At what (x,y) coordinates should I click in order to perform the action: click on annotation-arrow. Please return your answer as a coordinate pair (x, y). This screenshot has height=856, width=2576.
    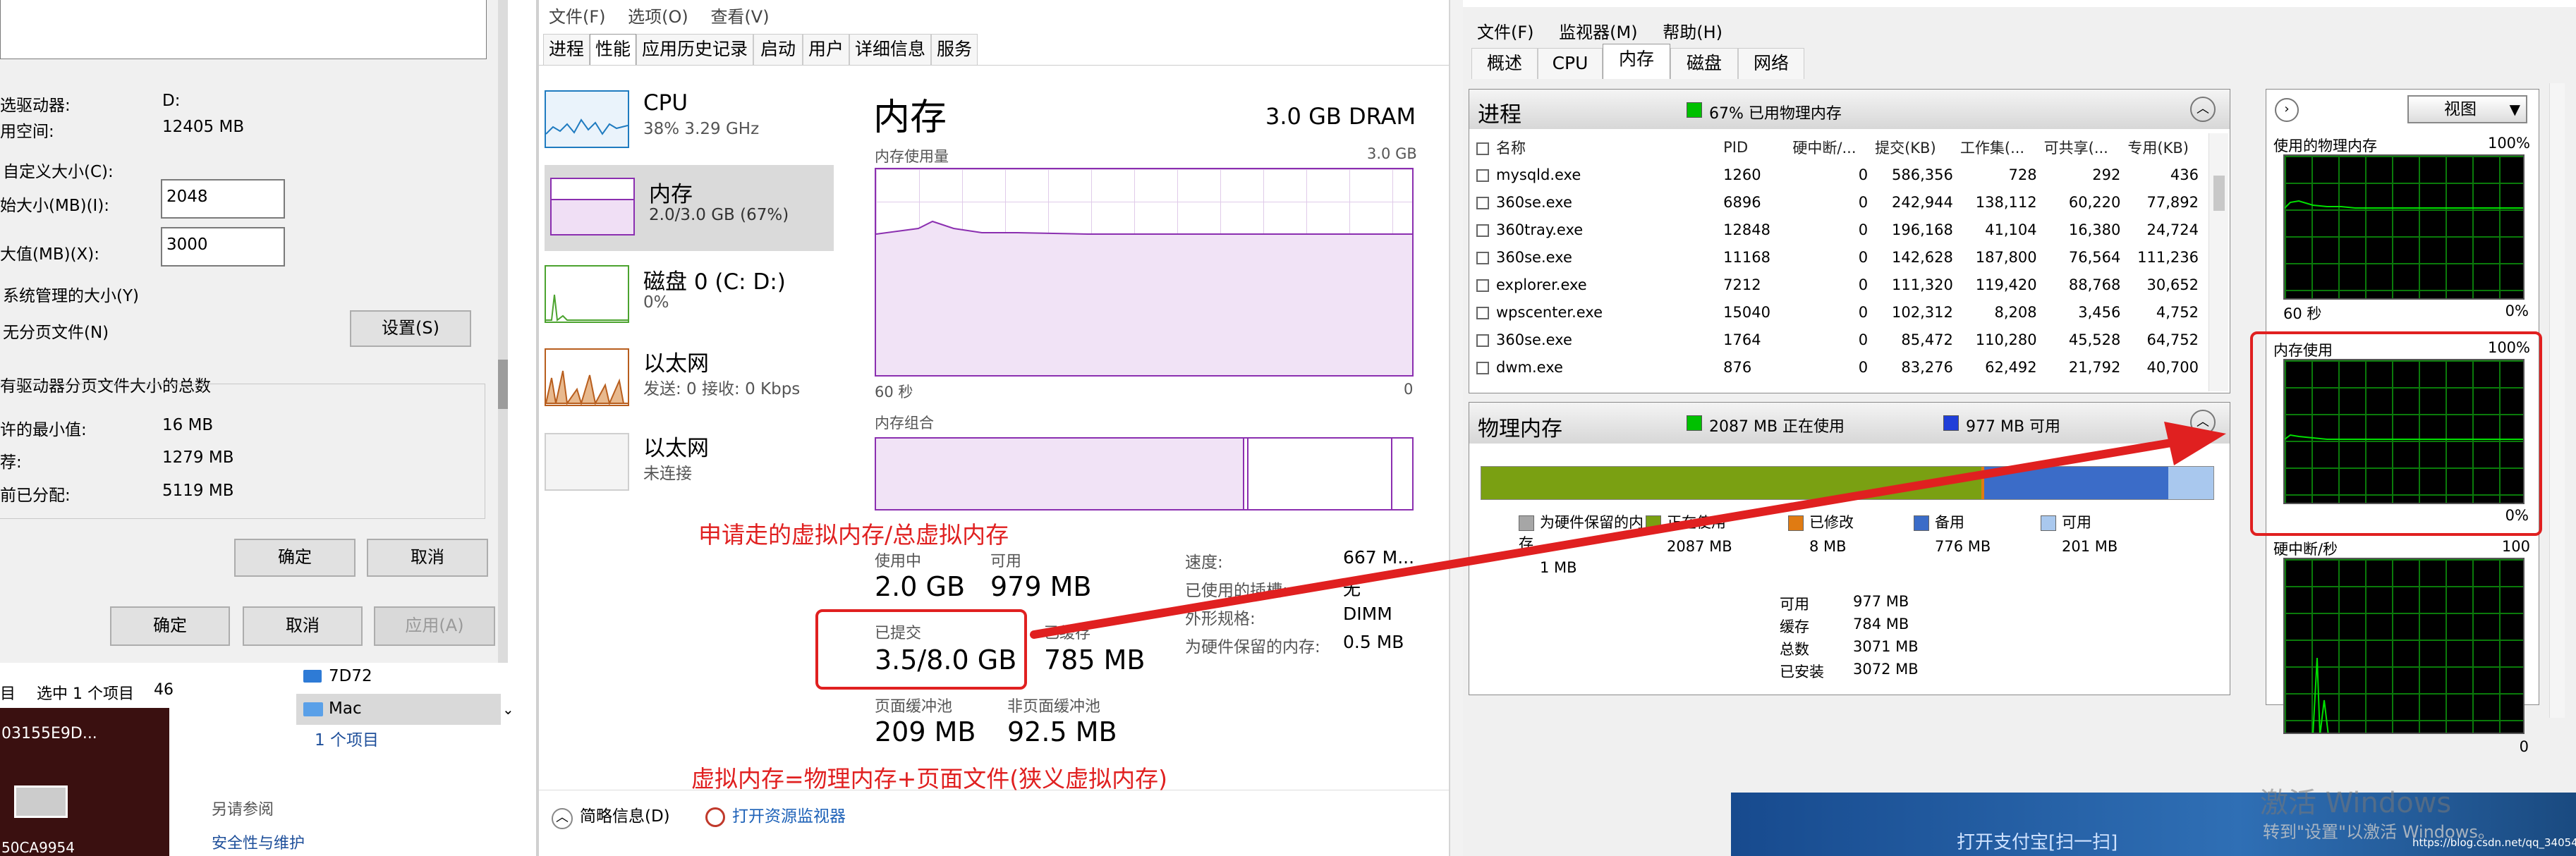
    Looking at the image, I should click on (1628, 531).